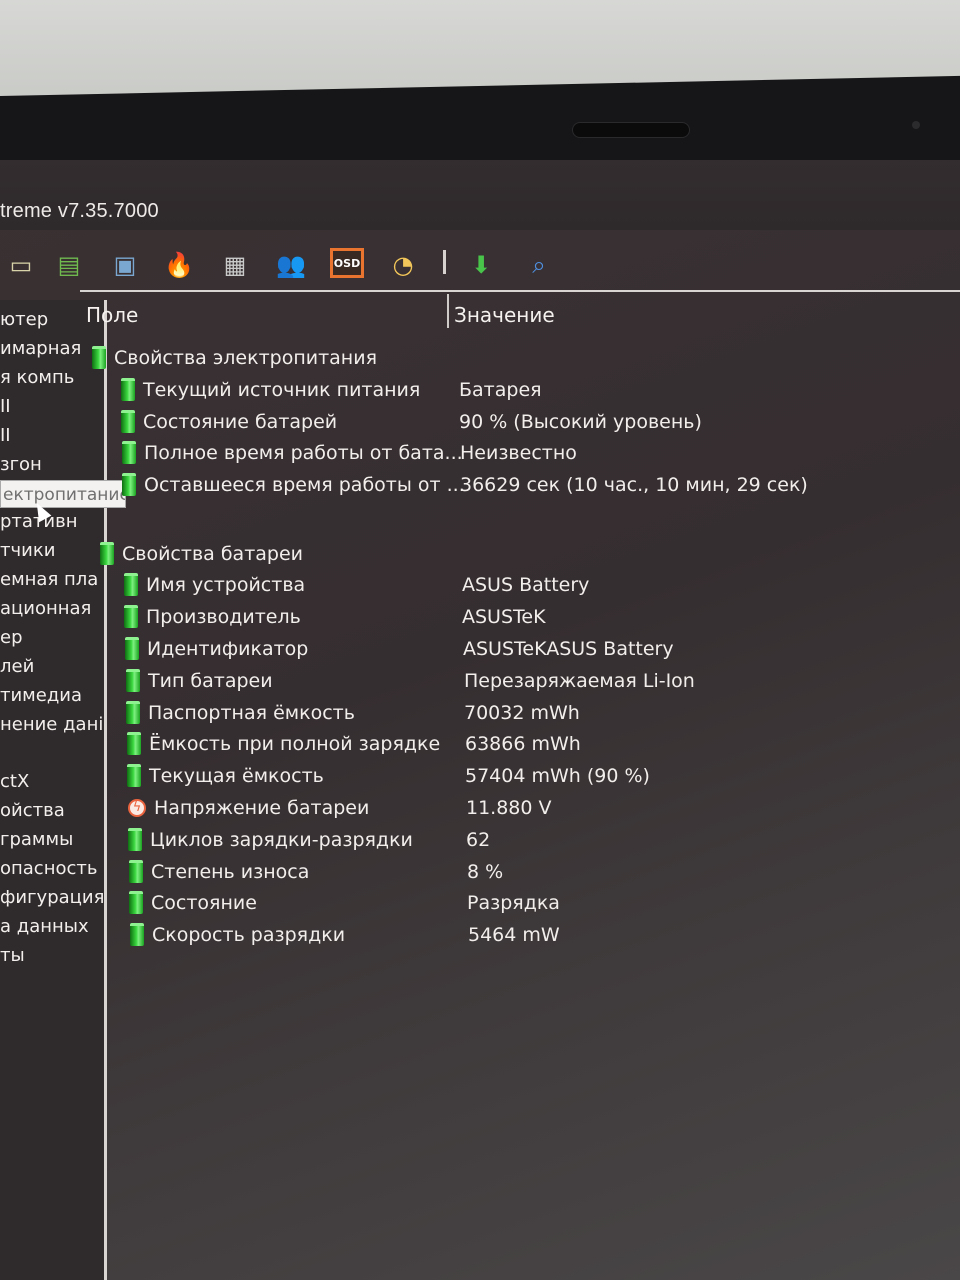 Image resolution: width=960 pixels, height=1280 pixels. Describe the element at coordinates (500, 390) in the screenshot. I see `field-value: Батарея` at that location.